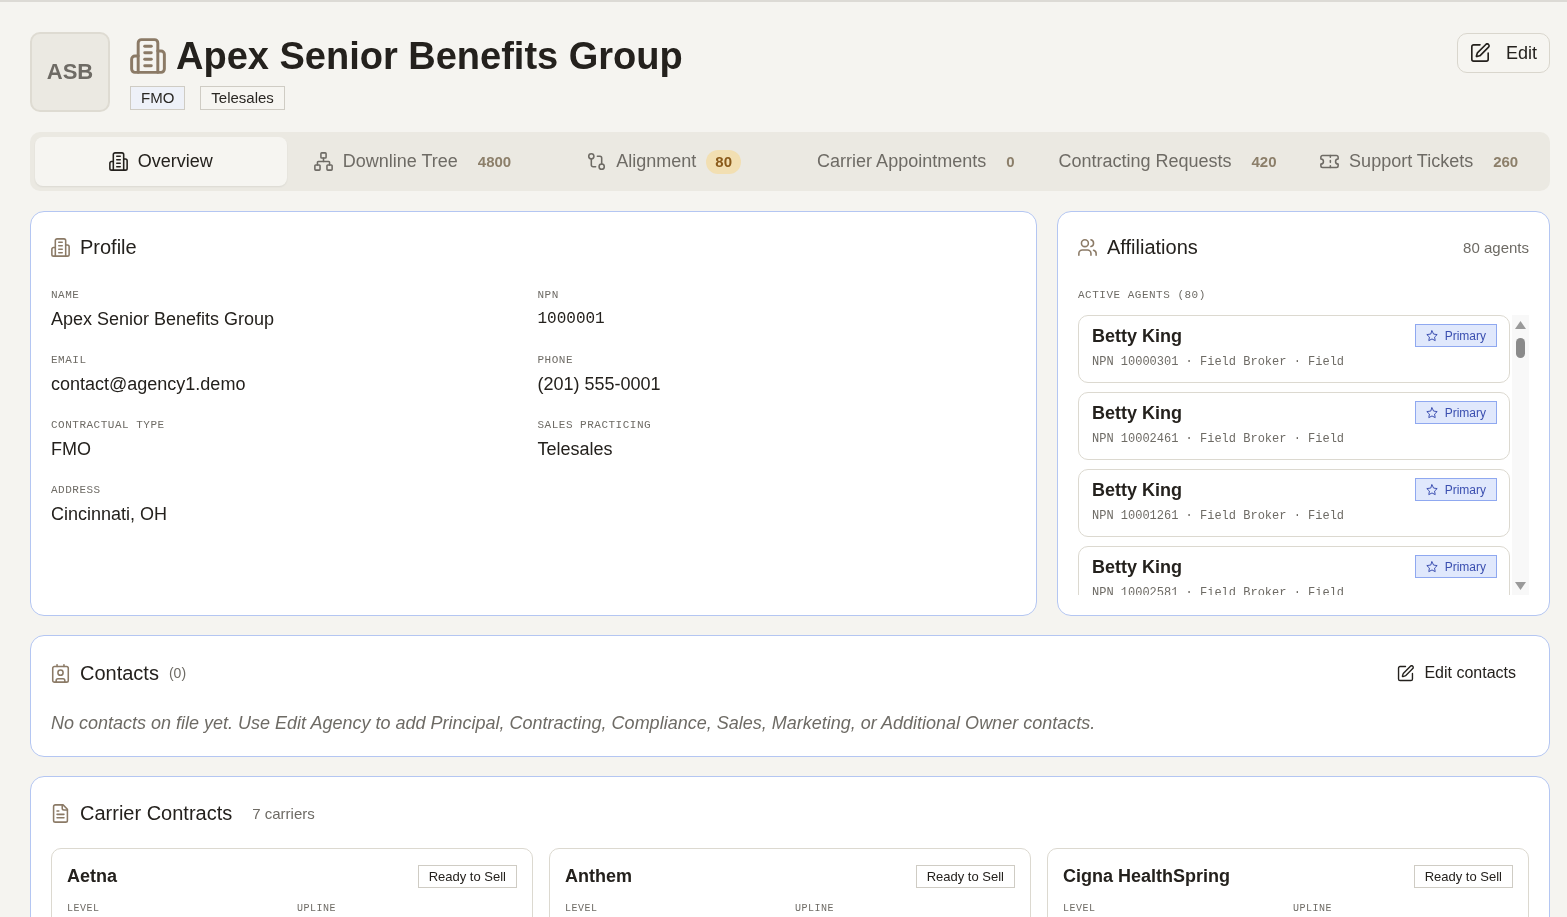  I want to click on tab-count: 4800, so click(494, 161).